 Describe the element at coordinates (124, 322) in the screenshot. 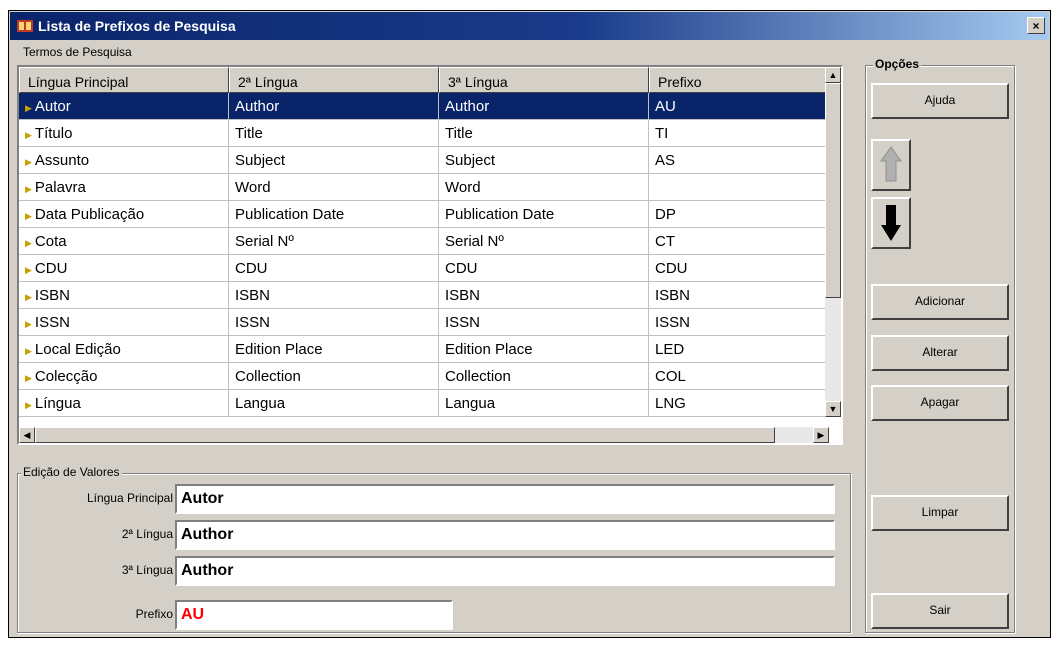

I see `table-cell: ▶ ISSN` at that location.